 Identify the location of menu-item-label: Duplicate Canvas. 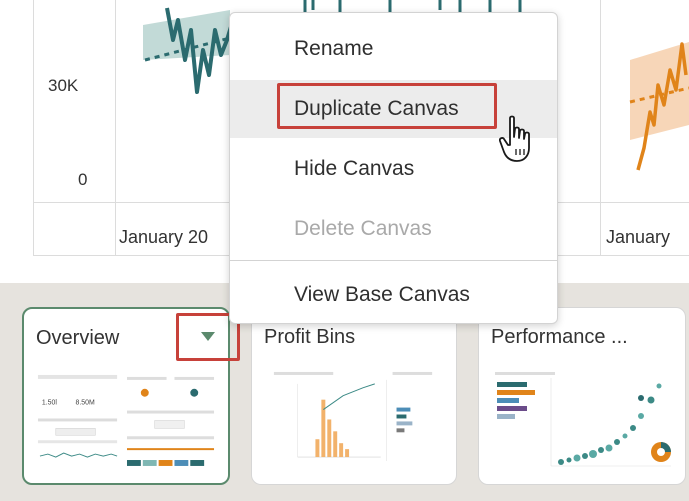
(376, 108).